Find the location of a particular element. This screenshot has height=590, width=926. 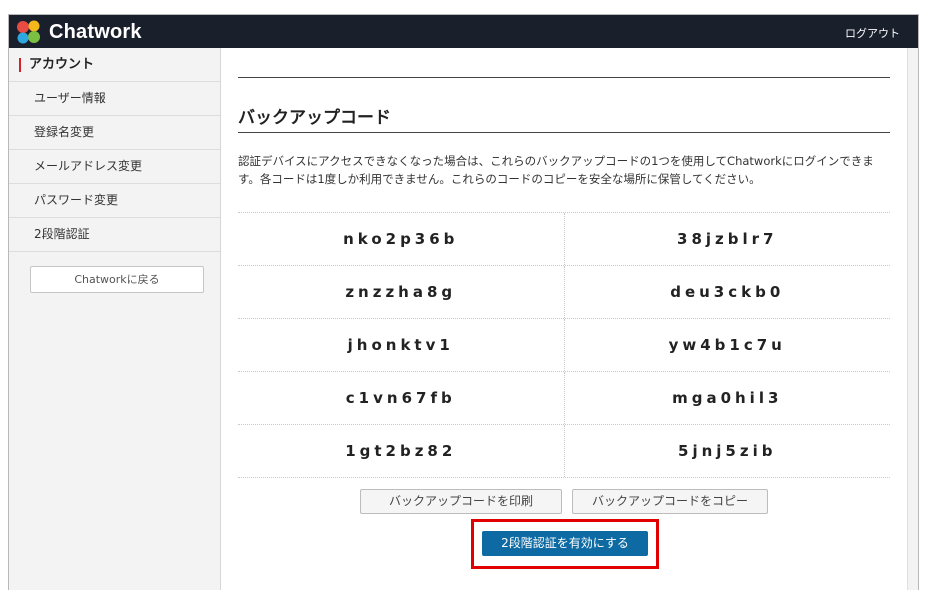

print-backup-codes-button: バックアップコードを印刷 is located at coordinates (461, 501).